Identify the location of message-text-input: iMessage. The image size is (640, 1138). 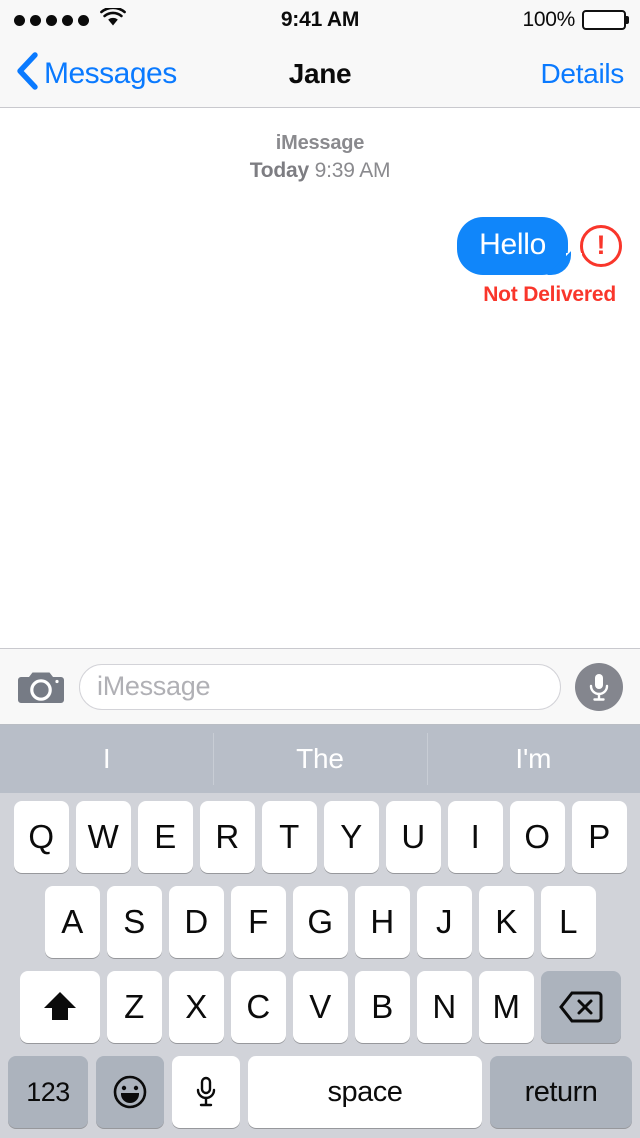
(320, 686).